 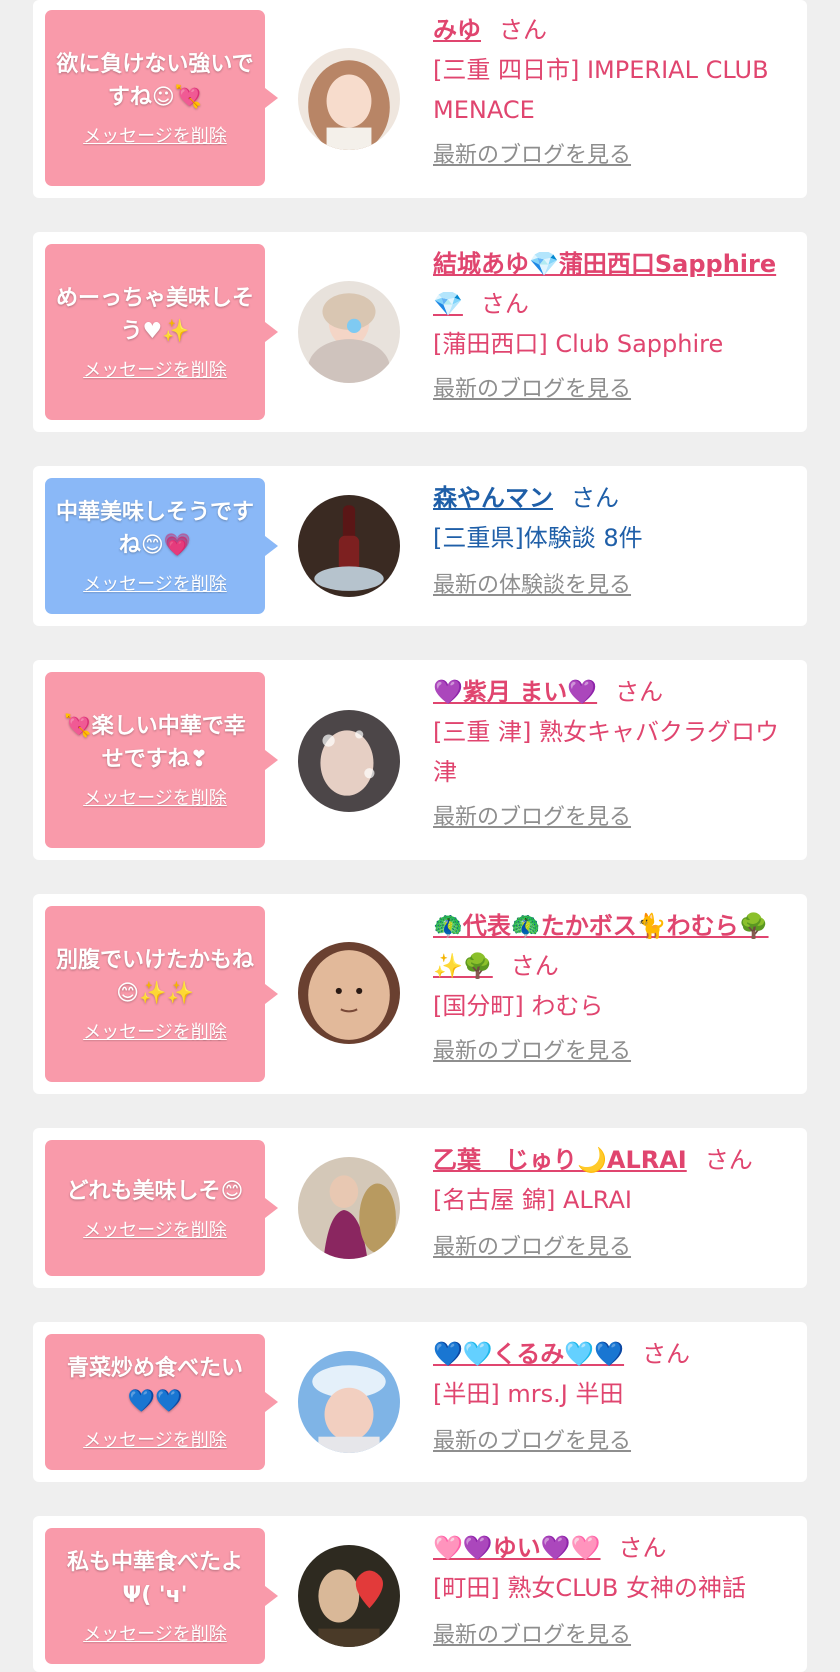 I want to click on name-line: 💙🩵くるみ🩵💙 さん, so click(x=613, y=1354).